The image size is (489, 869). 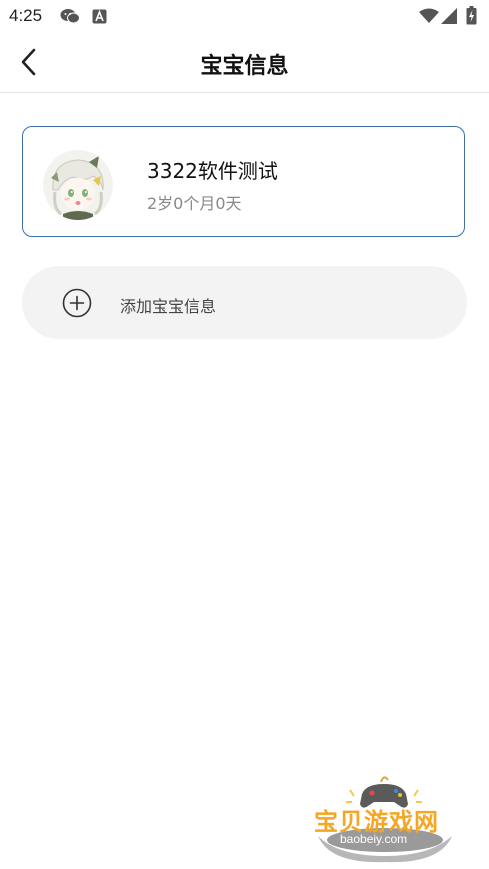 I want to click on watermark-logo: 宝贝游戏网 baobeiy.com, so click(x=385, y=818).